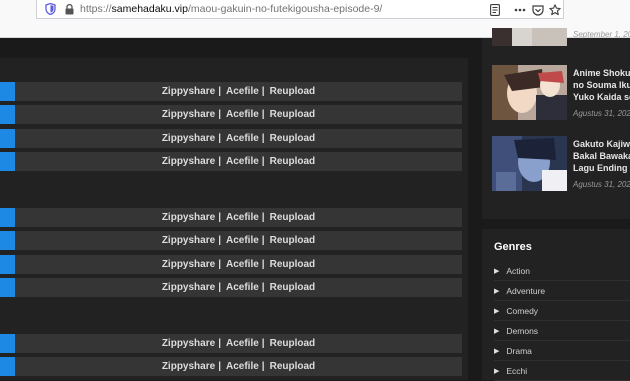 Image resolution: width=630 pixels, height=381 pixels. I want to click on page-actions-icon, so click(520, 10).